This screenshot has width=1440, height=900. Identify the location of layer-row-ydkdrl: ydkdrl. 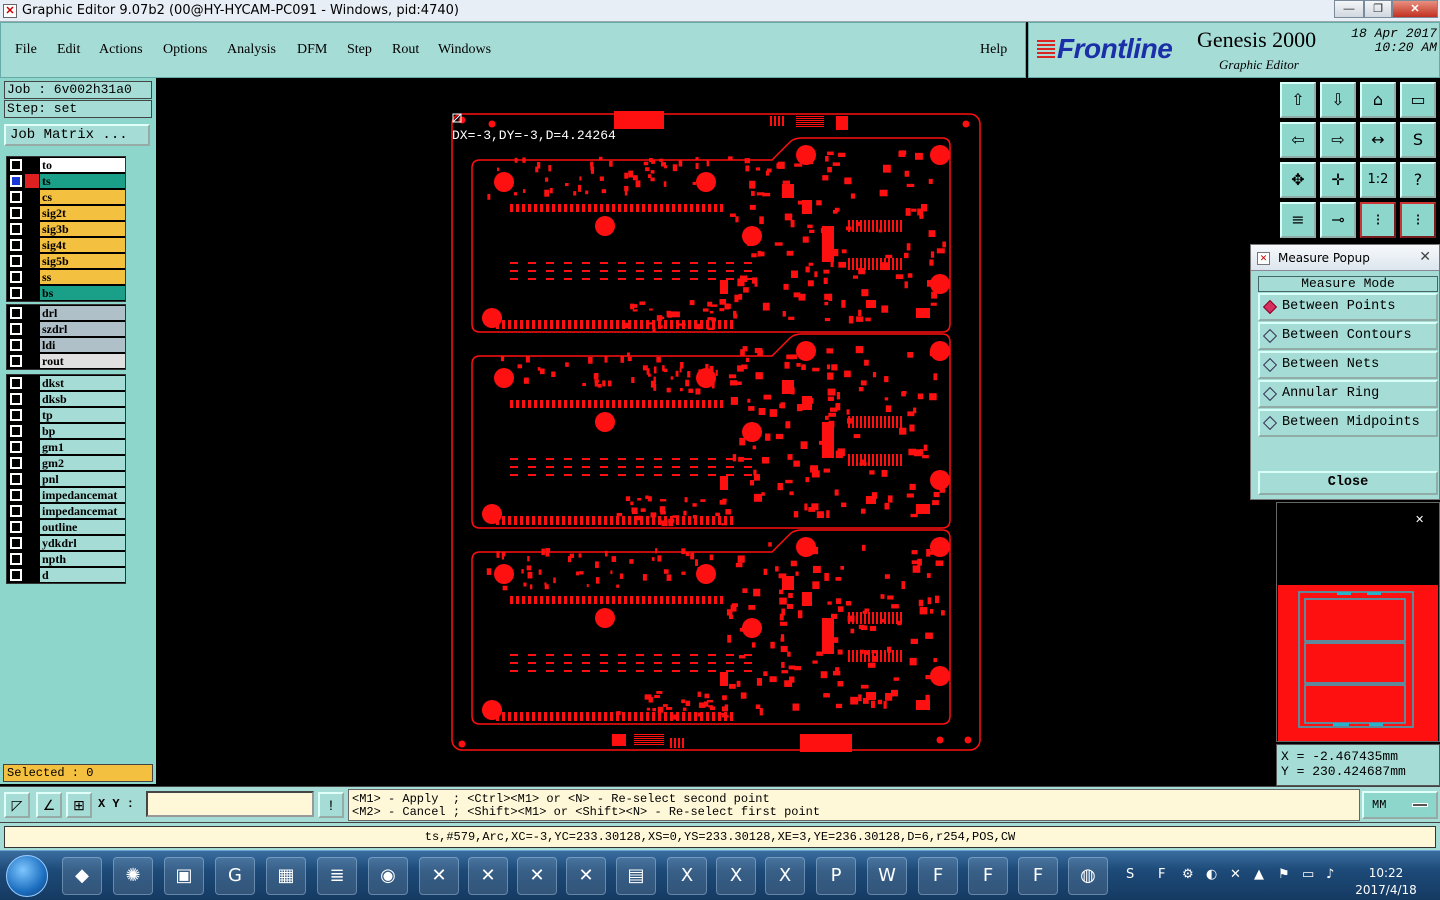
(66, 543).